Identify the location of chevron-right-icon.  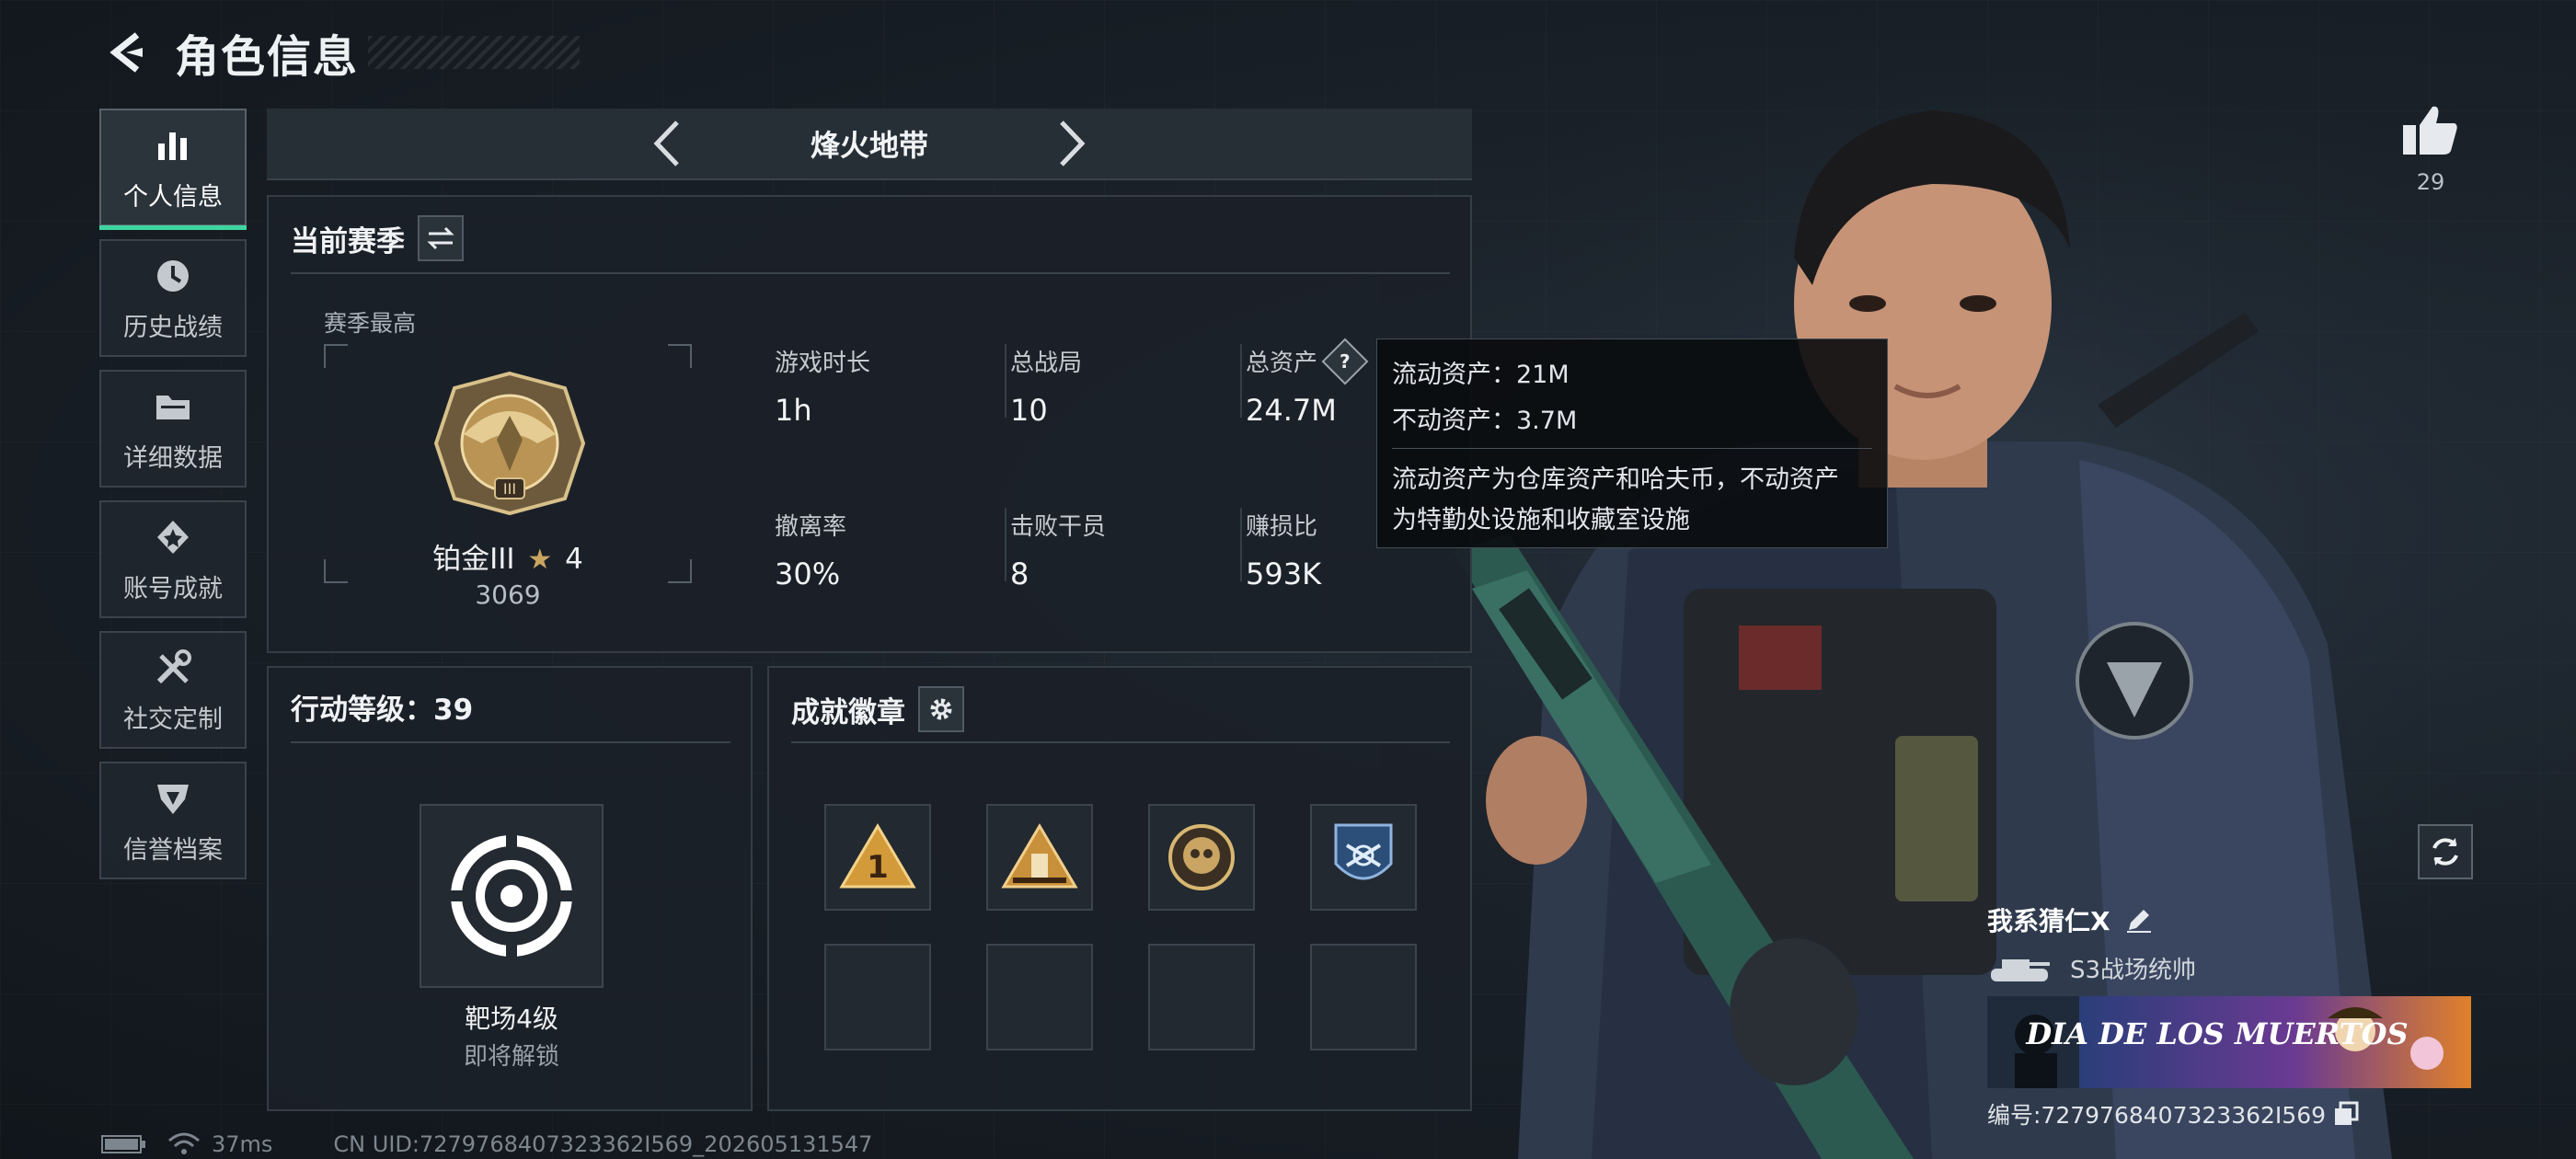
(1073, 143).